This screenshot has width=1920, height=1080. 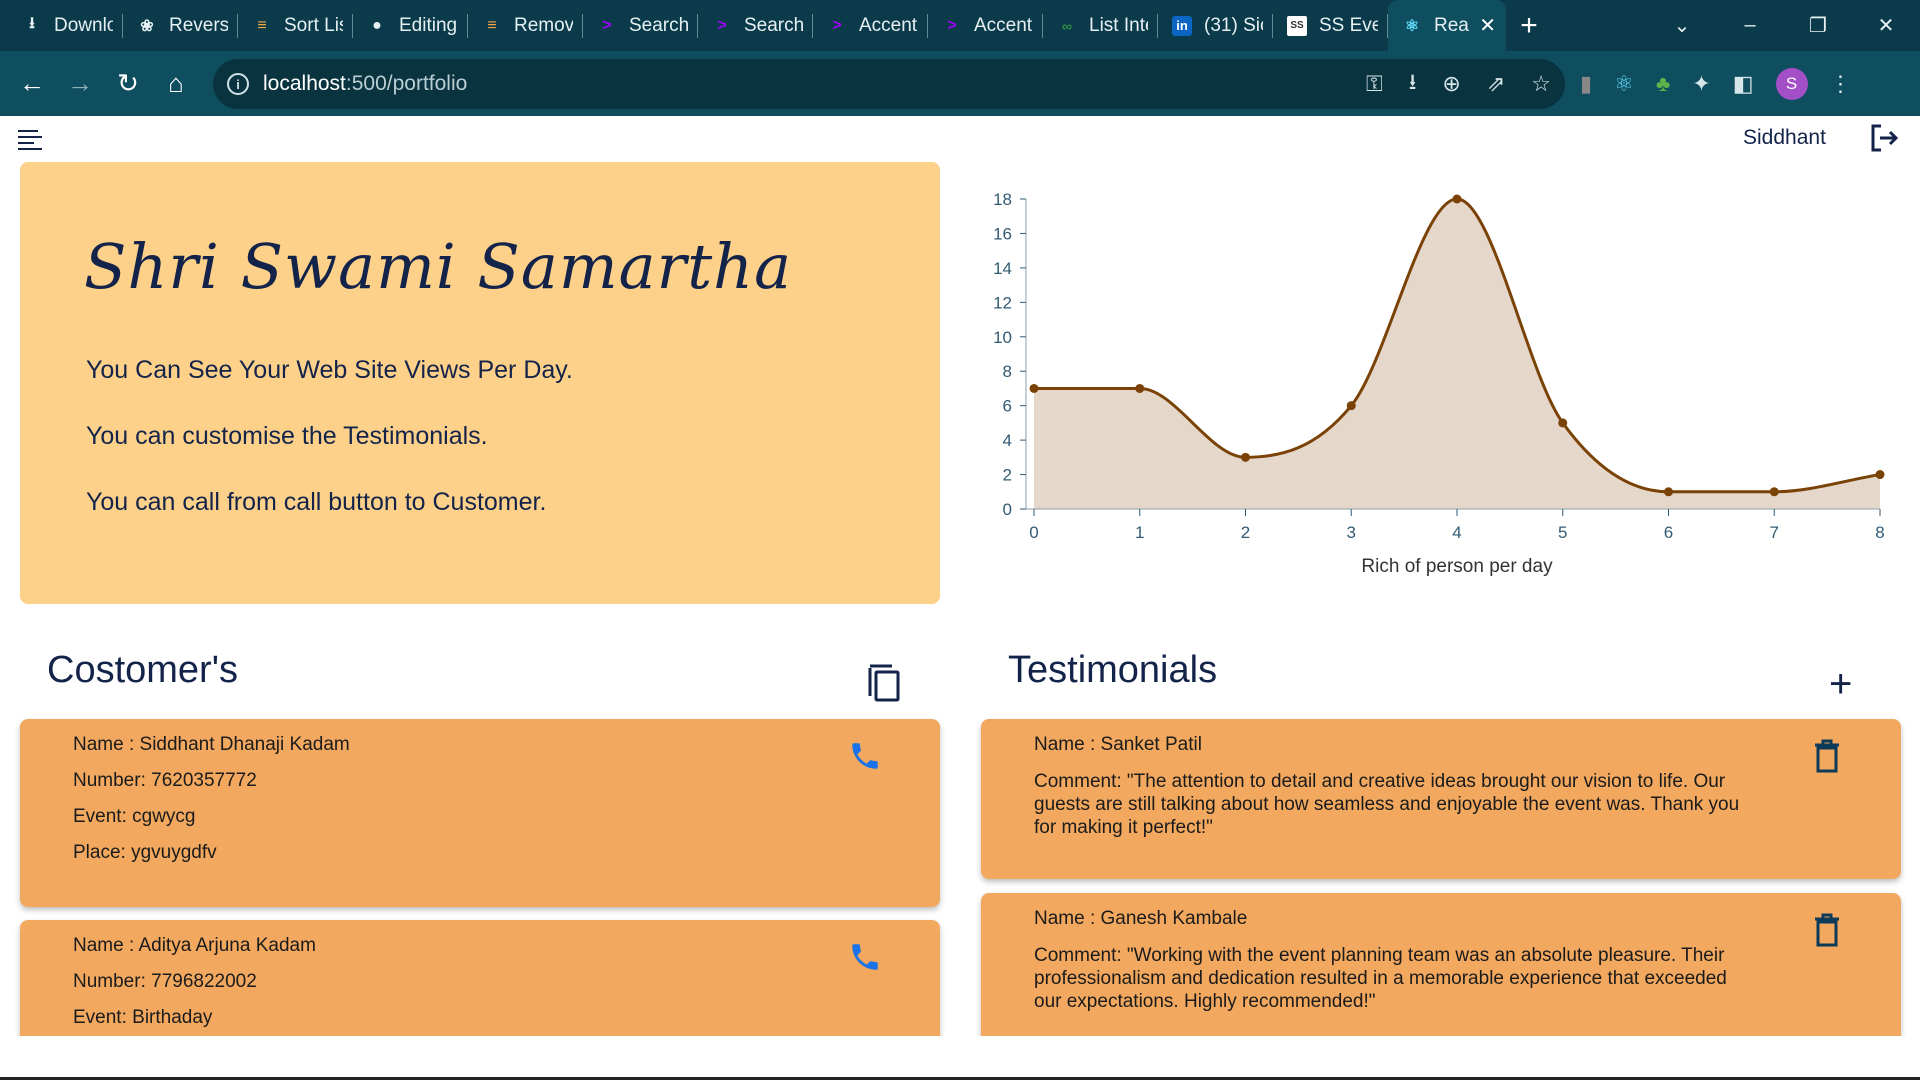 What do you see at coordinates (165, 981) in the screenshot?
I see `customer-number: Number: 7796822002` at bounding box center [165, 981].